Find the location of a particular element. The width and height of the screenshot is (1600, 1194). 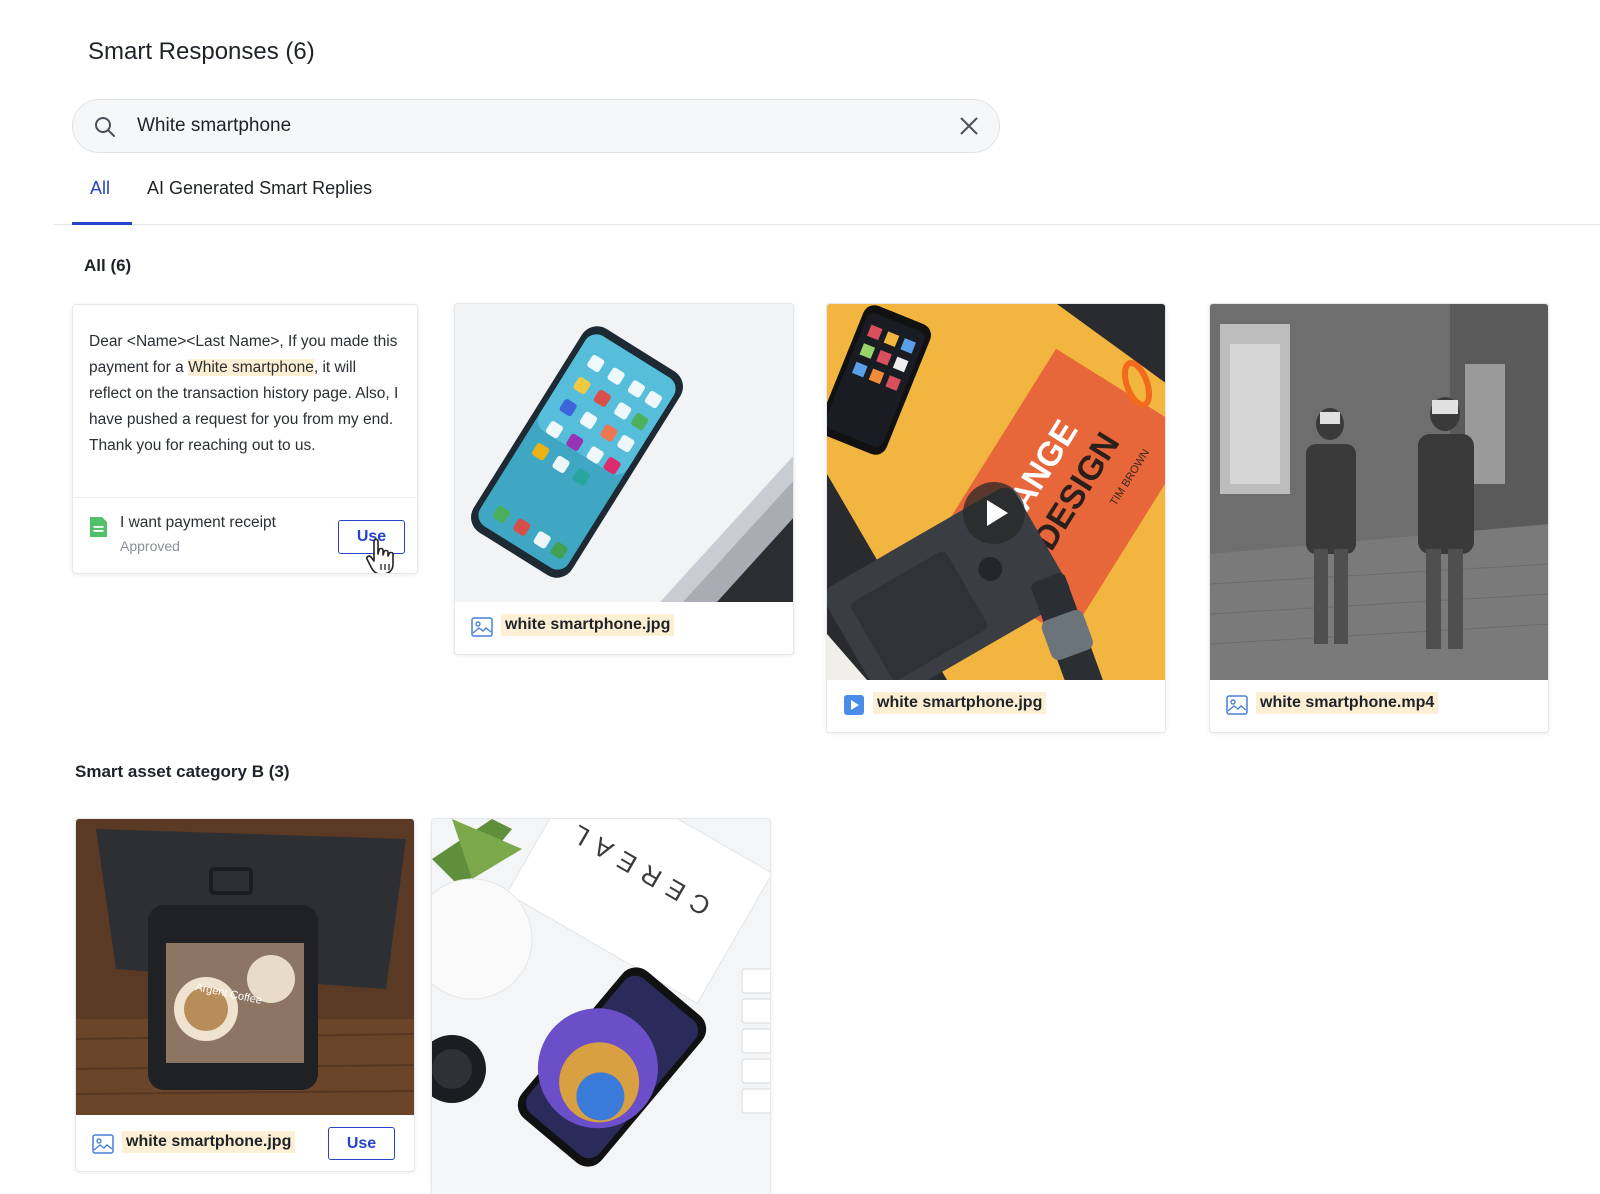

asset-thumbnail: CHANGE DESIGN TIM BROWN is located at coordinates (996, 492).